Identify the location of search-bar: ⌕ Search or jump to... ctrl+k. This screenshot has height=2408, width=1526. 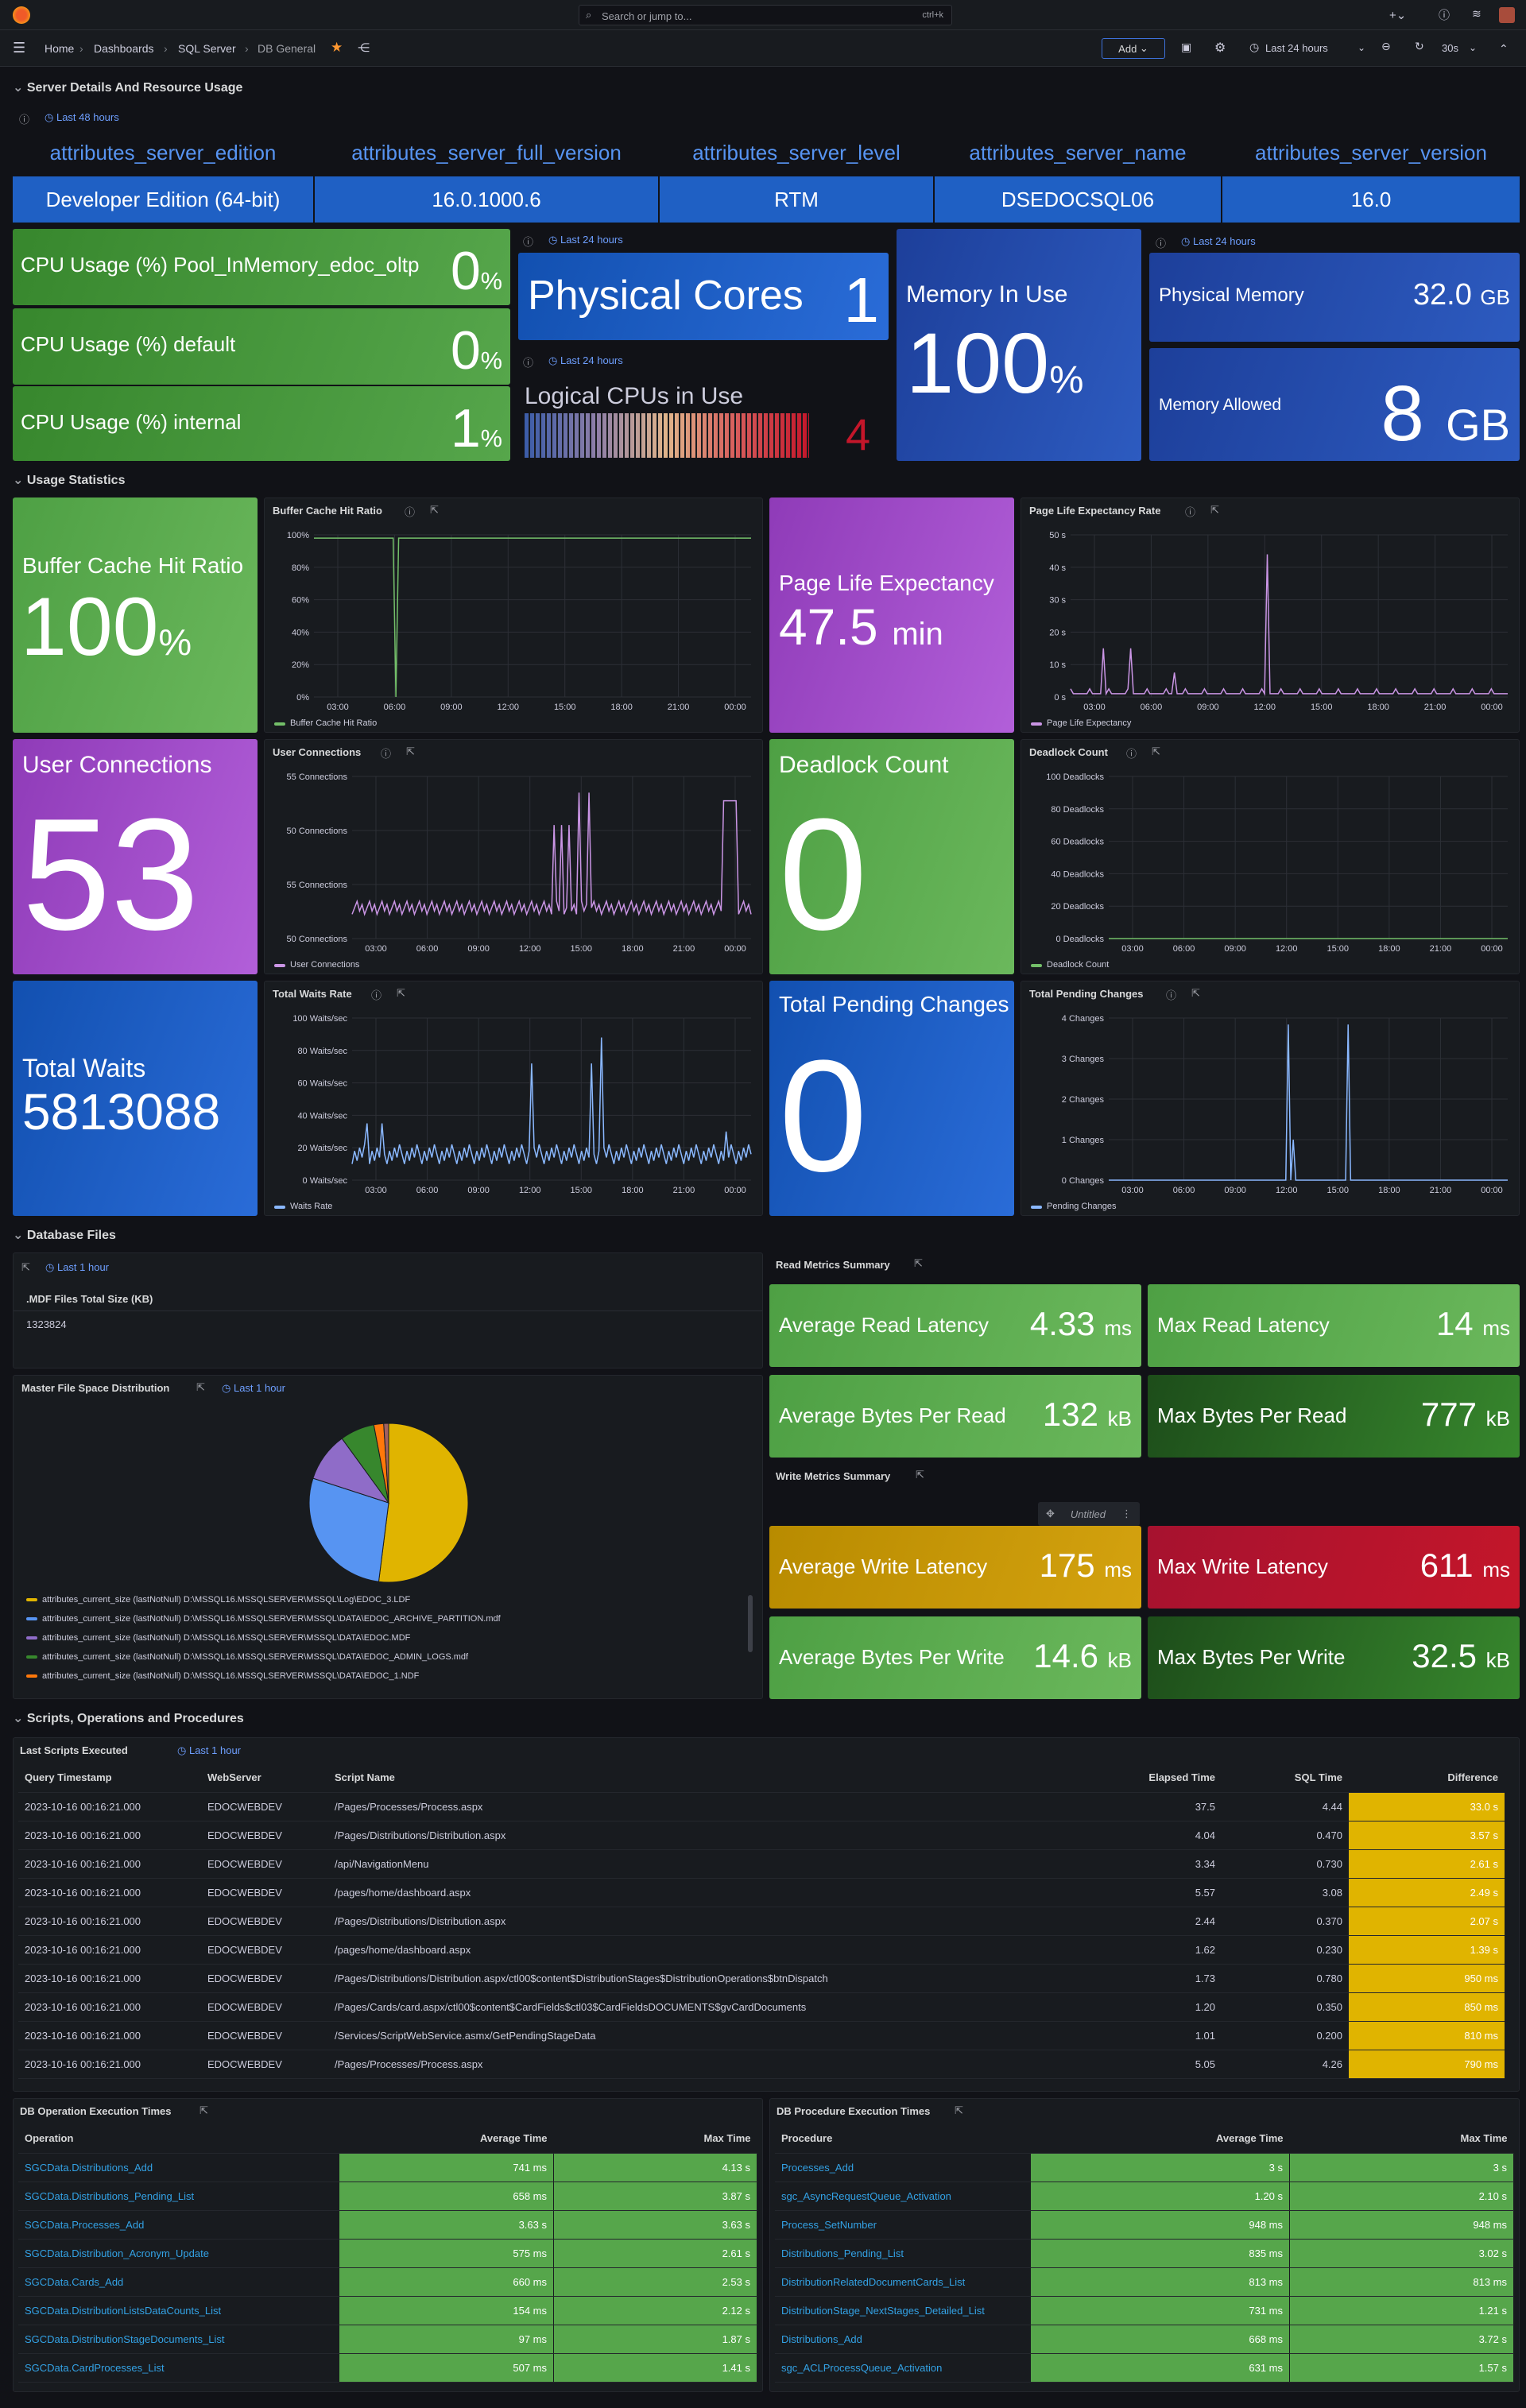
(765, 15).